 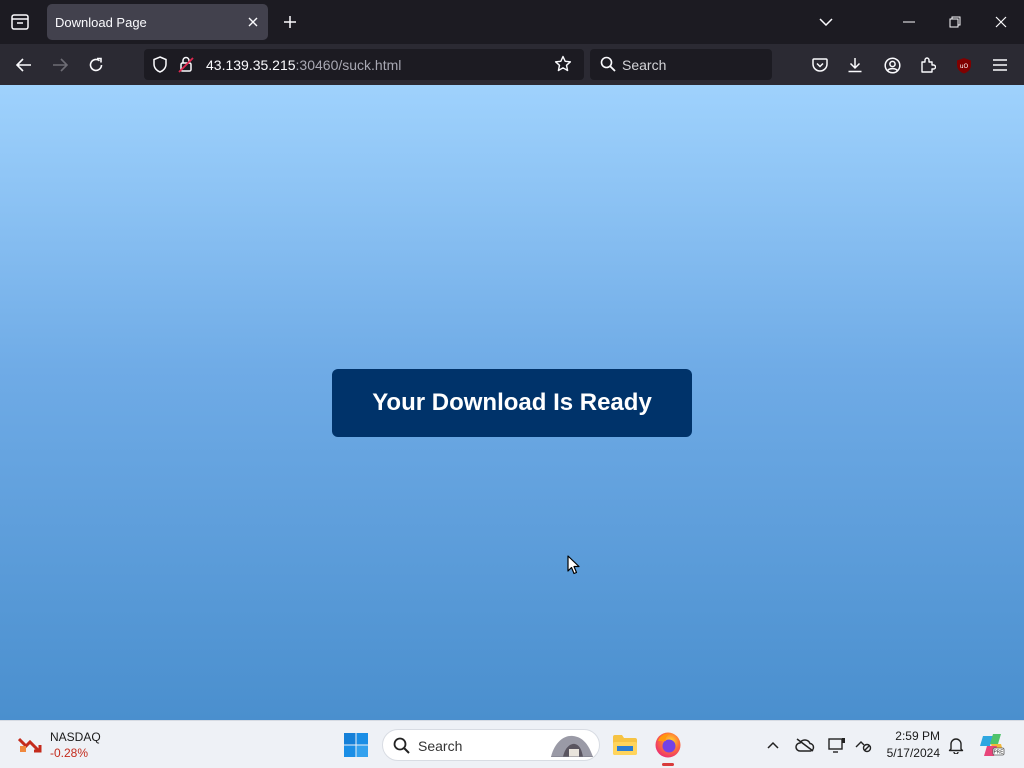 What do you see at coordinates (574, 568) in the screenshot?
I see `mouse-cursor-icon` at bounding box center [574, 568].